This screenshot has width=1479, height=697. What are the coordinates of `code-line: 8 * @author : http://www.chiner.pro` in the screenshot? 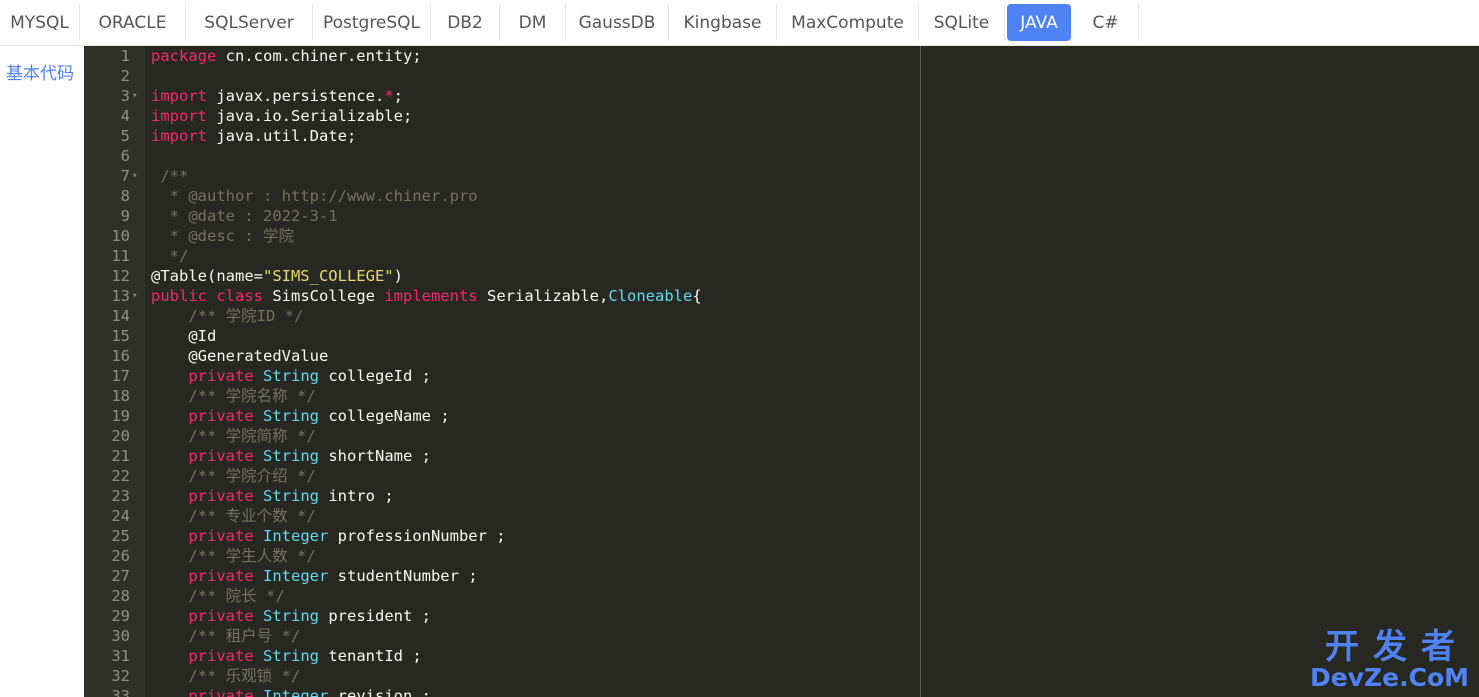 It's located at (781, 196).